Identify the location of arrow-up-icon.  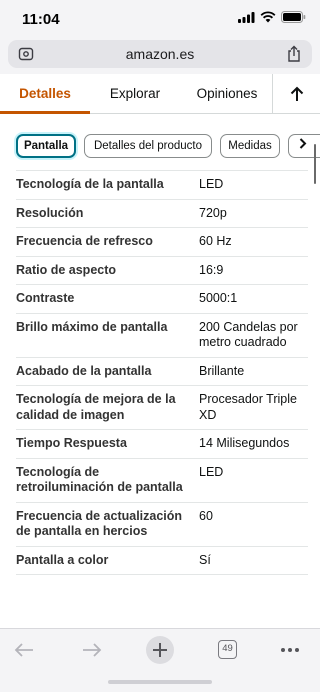
(296, 93).